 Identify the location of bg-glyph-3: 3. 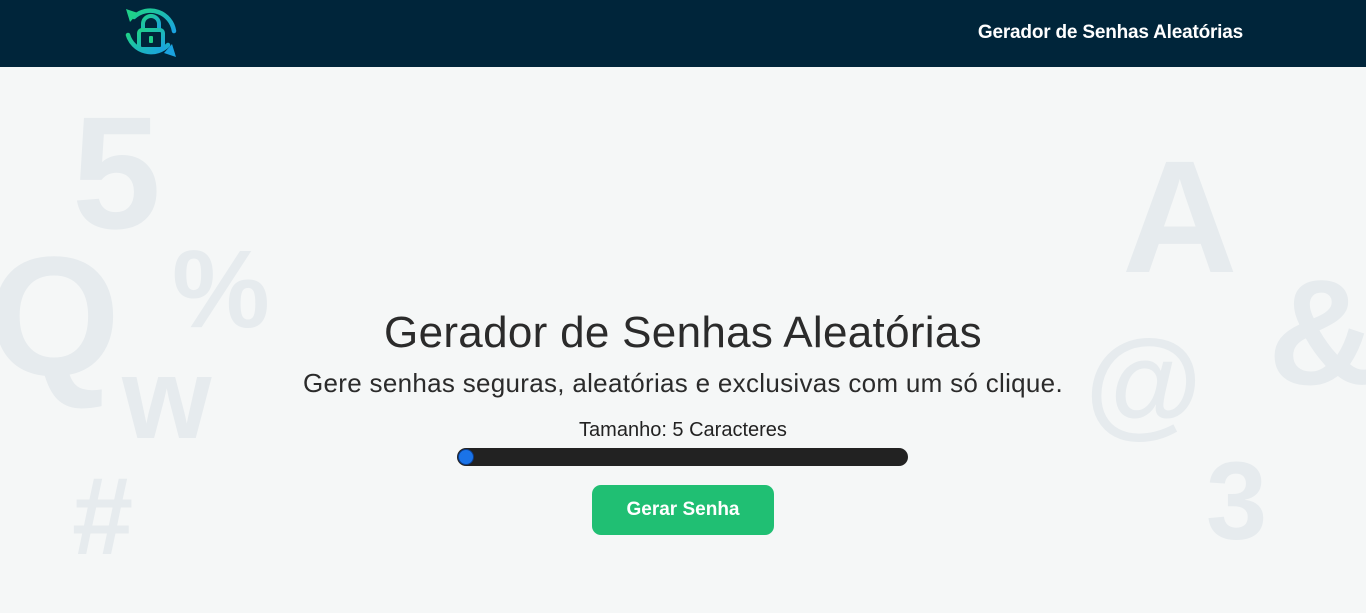
(1237, 501).